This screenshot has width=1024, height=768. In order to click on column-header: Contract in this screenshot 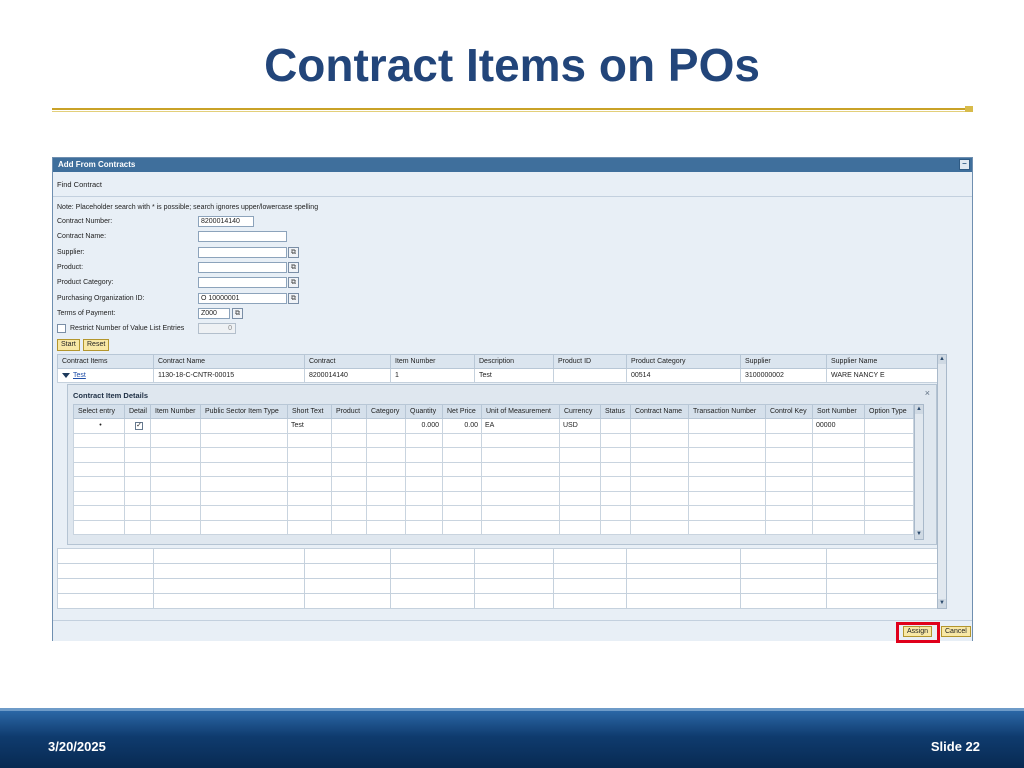, I will do `click(347, 361)`.